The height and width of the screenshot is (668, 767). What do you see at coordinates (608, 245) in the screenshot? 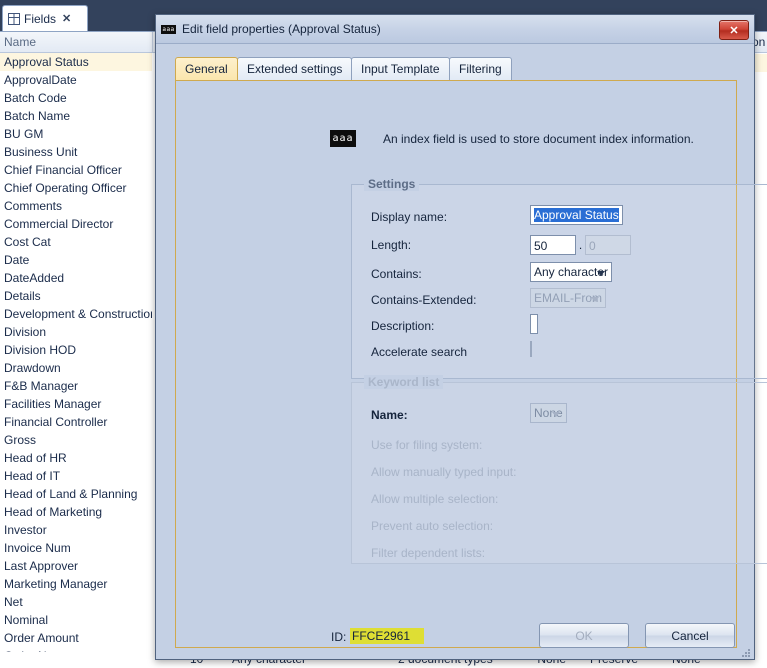
I see `decimals-input: 0` at bounding box center [608, 245].